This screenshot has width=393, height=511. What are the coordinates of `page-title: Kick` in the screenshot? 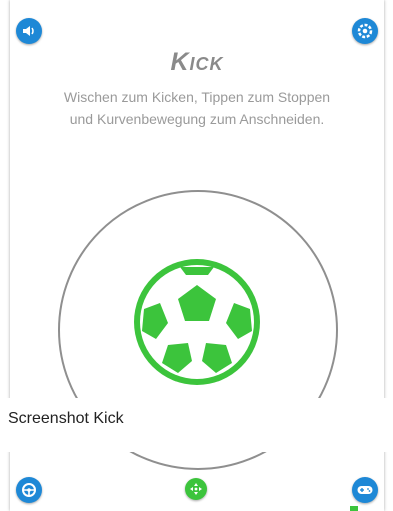 It's located at (197, 62).